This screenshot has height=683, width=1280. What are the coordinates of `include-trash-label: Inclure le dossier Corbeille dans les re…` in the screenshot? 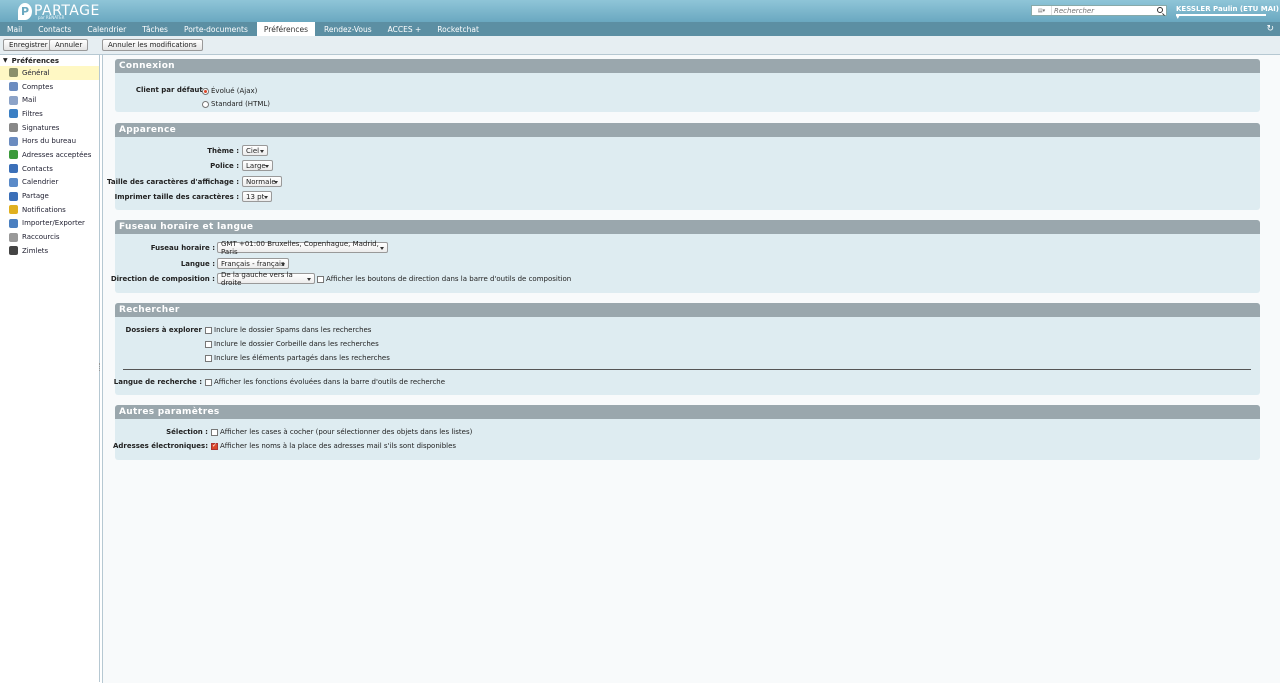 It's located at (296, 344).